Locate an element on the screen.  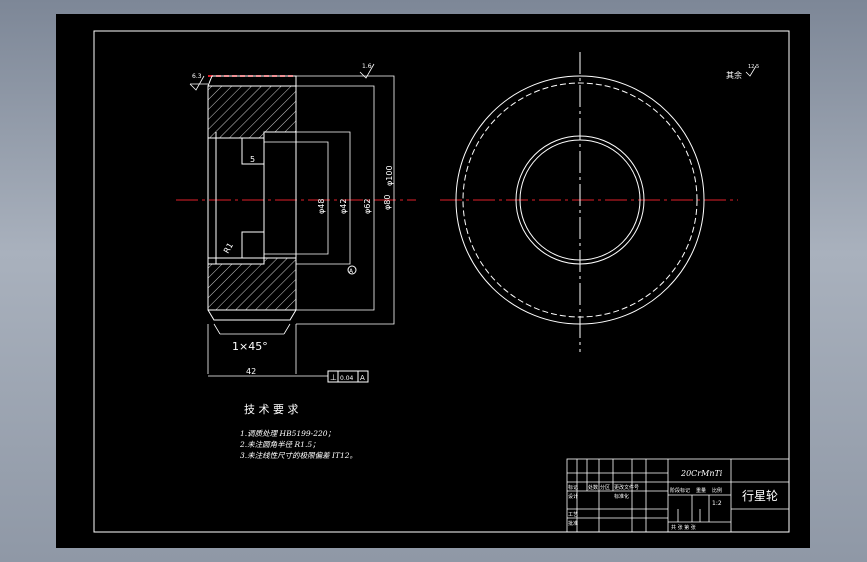
svg-text: 更改文件号 is located at coordinates (626, 487).